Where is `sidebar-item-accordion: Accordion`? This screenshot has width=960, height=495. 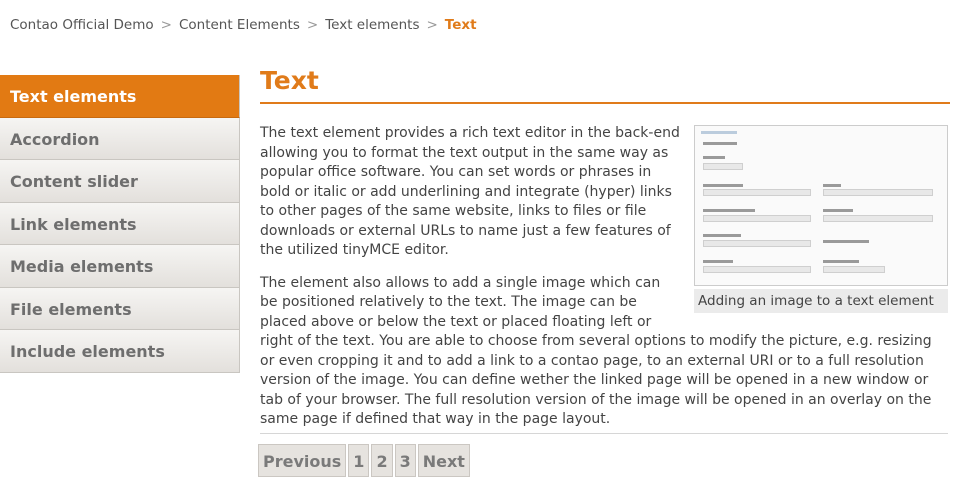
sidebar-item-accordion: Accordion is located at coordinates (120, 138).